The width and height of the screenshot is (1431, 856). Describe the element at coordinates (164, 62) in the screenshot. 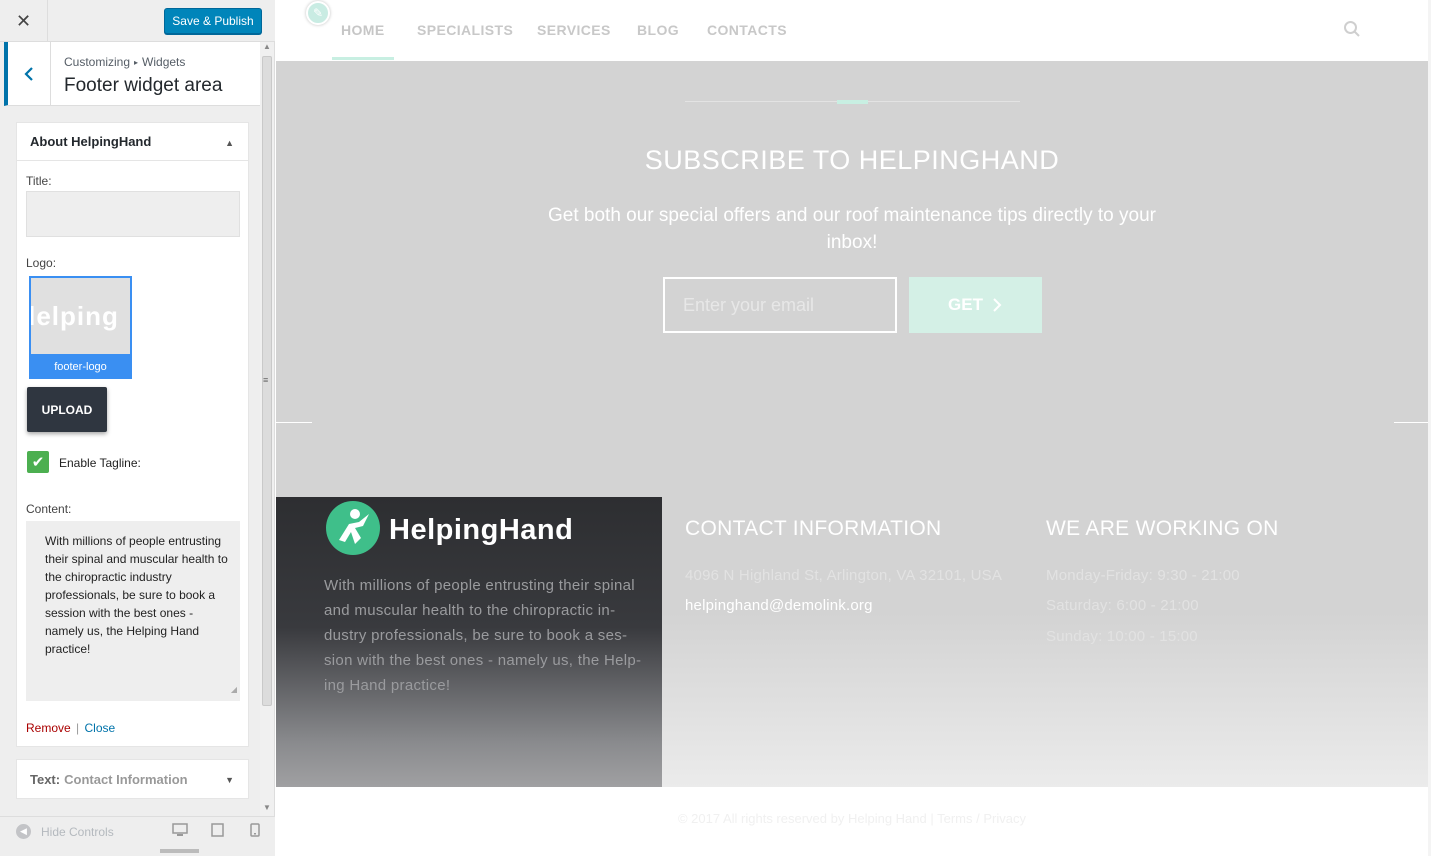

I see `breadcrumb-current: Widgets` at that location.